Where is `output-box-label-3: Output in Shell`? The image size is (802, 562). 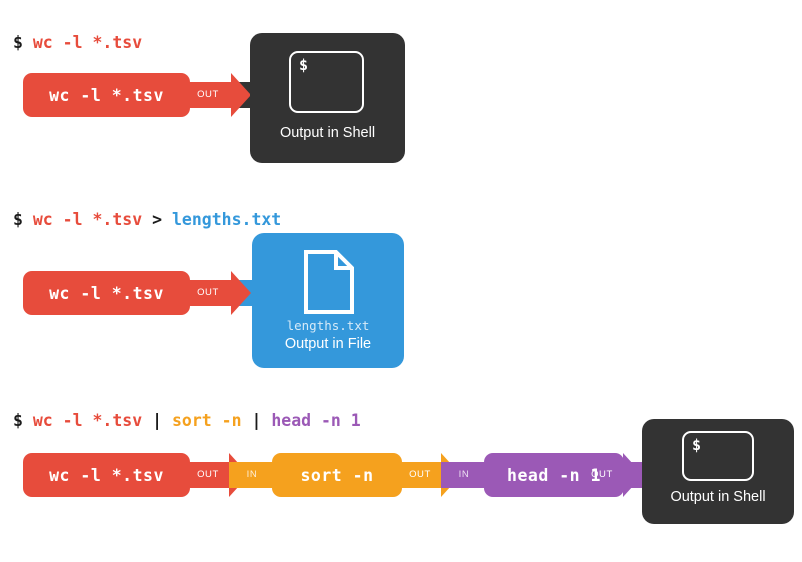
output-box-label-3: Output in Shell is located at coordinates (718, 497).